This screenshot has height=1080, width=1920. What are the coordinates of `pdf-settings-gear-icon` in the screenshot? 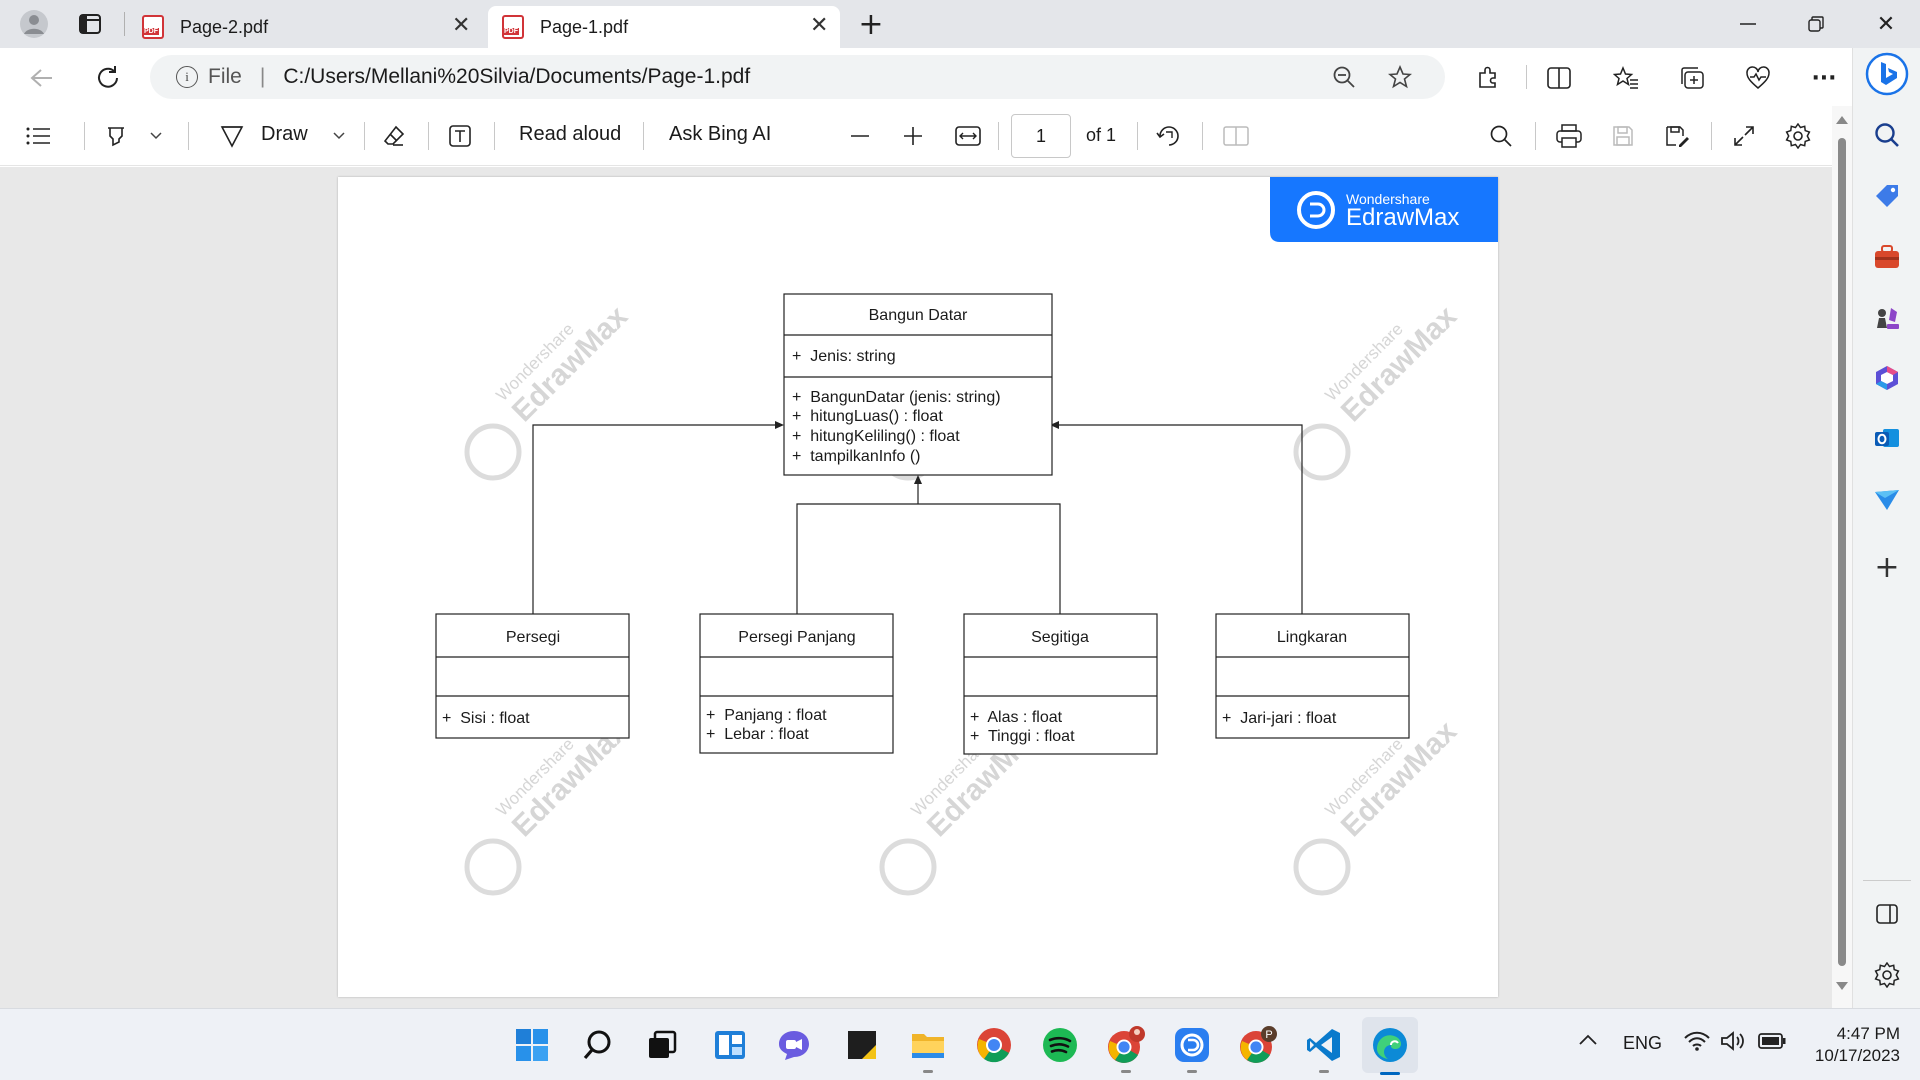 It's located at (1798, 136).